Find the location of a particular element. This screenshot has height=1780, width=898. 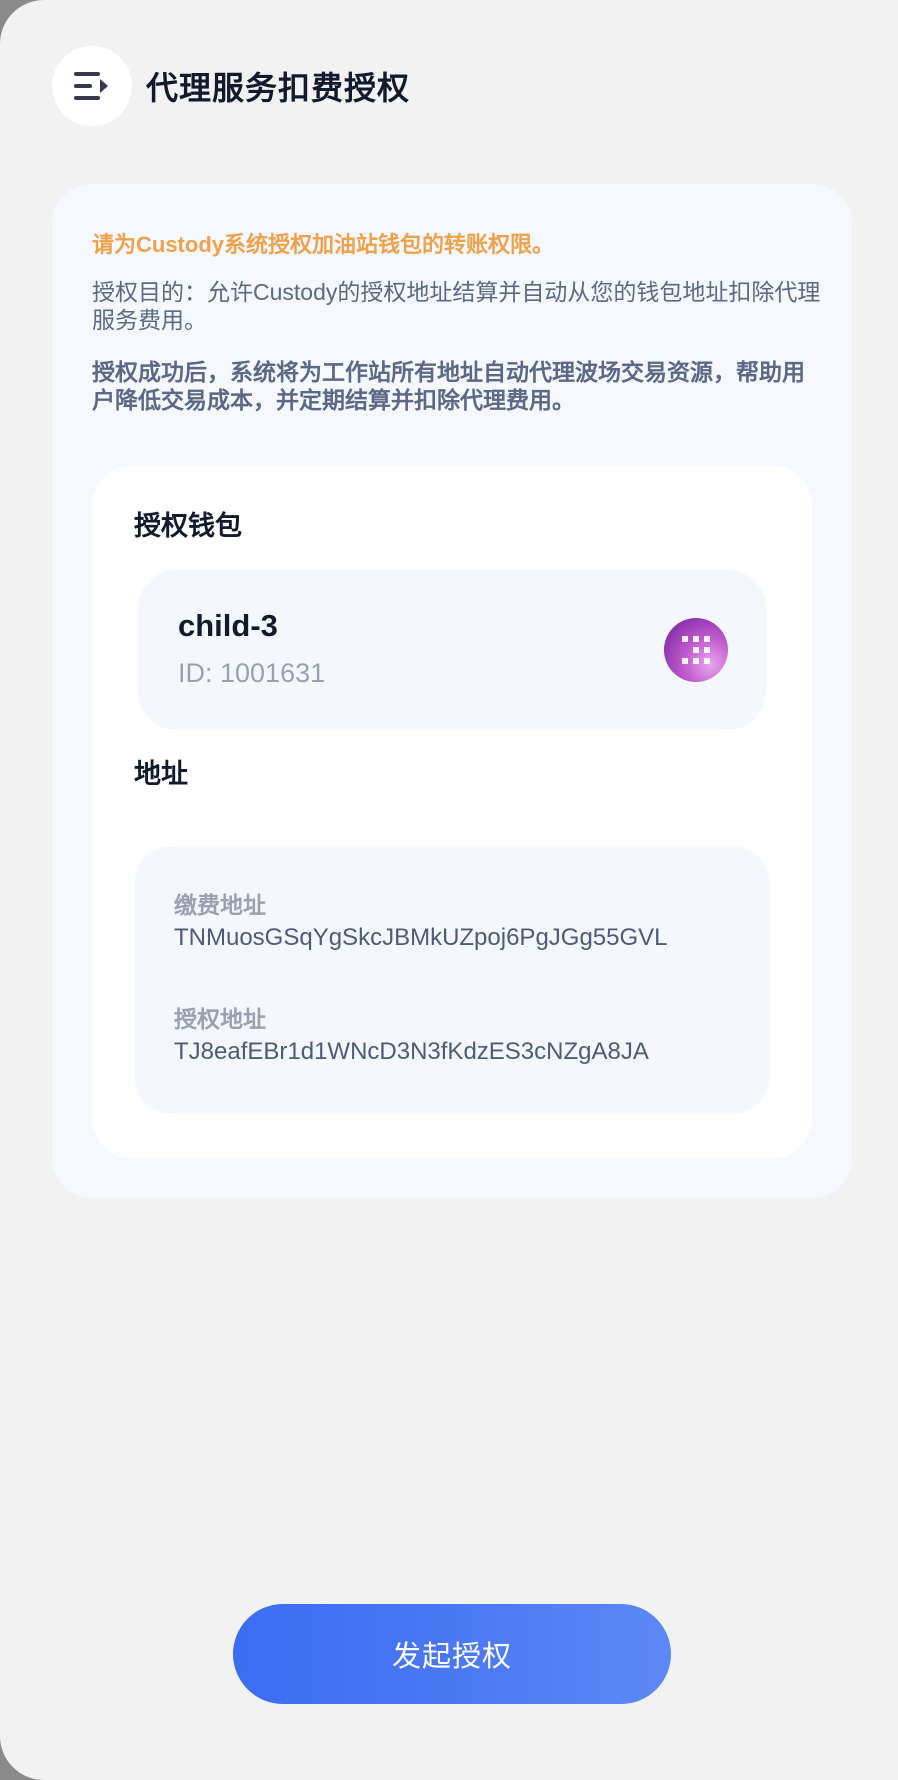

wallet-name: child-3 is located at coordinates (228, 625).